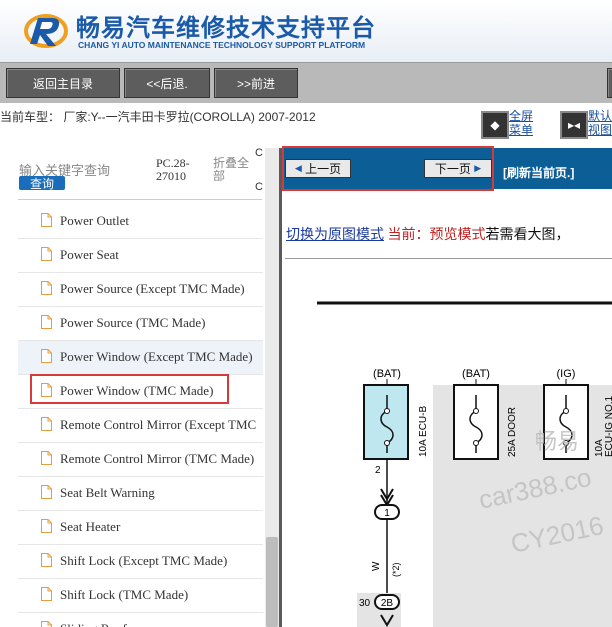  I want to click on fullscreen-label-1: 全屏, so click(521, 116).